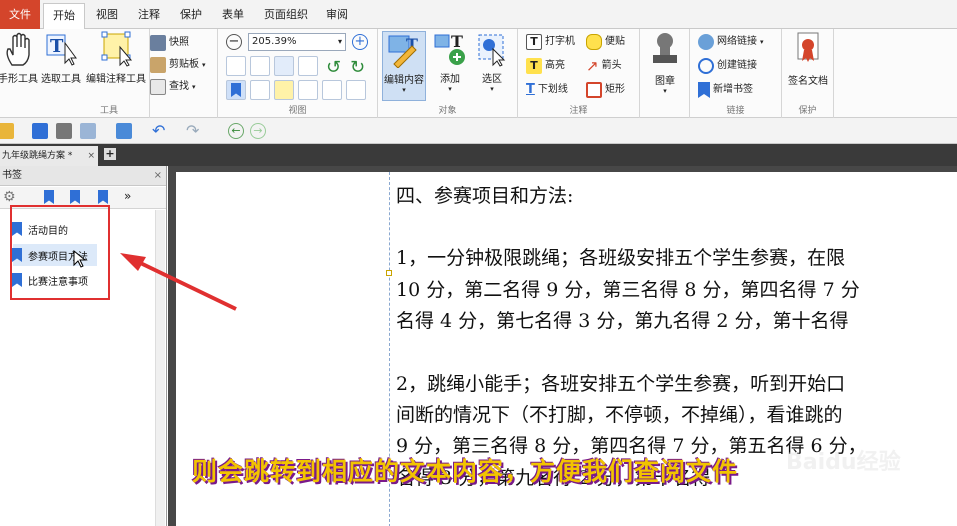  Describe the element at coordinates (706, 66) in the screenshot. I see `link-icon` at that location.